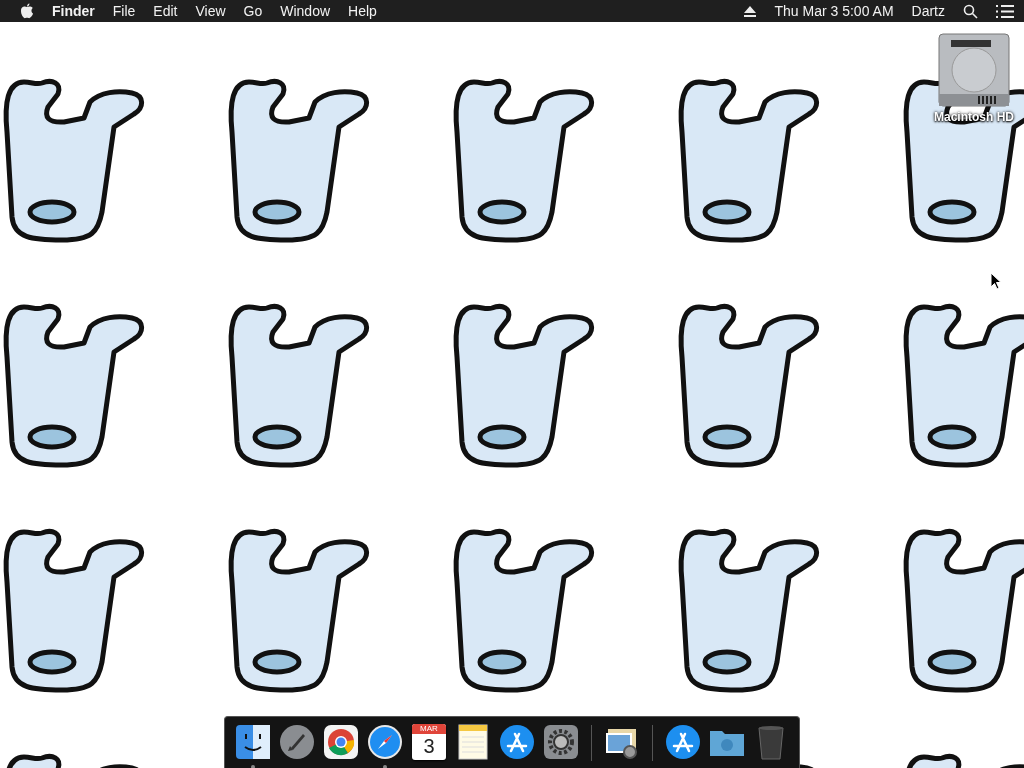  What do you see at coordinates (124, 11) in the screenshot?
I see `menu-item: File` at bounding box center [124, 11].